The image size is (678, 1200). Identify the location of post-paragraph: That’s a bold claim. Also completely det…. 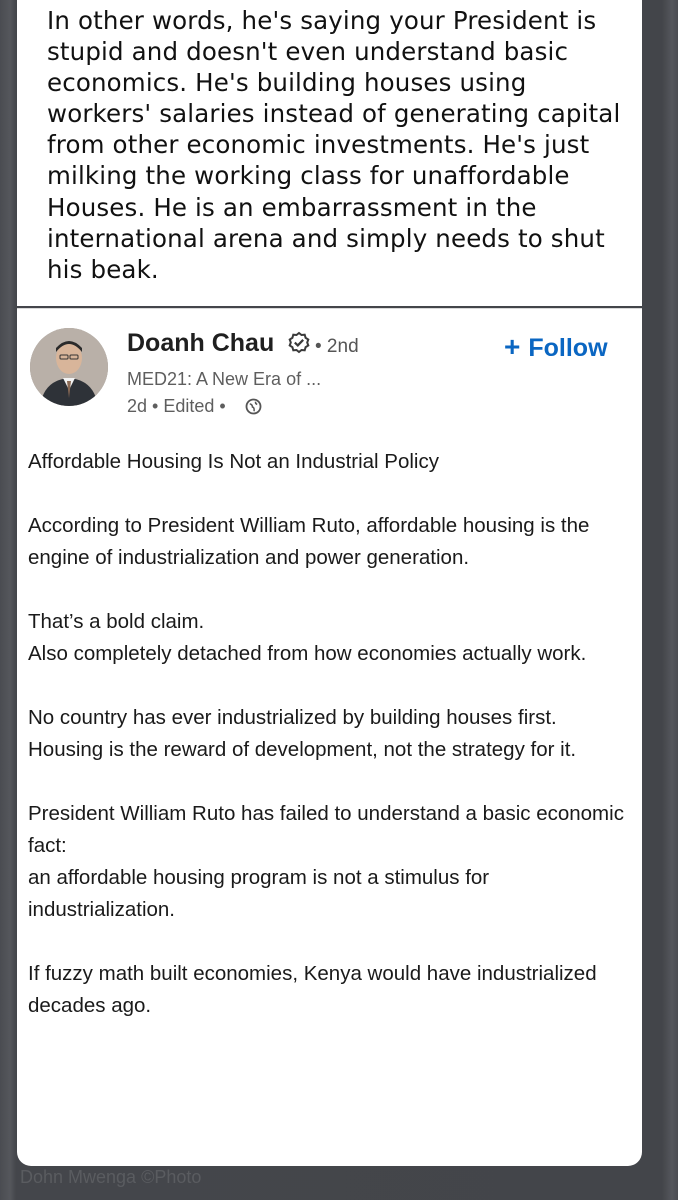
(307, 637).